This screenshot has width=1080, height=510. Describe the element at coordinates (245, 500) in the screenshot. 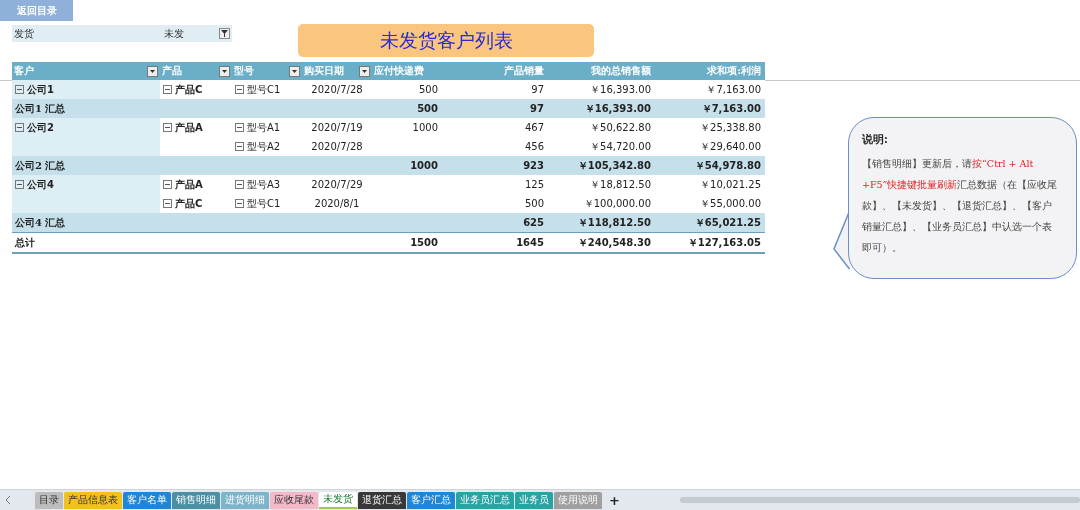

I see `sheet-tab: 进货明细` at that location.